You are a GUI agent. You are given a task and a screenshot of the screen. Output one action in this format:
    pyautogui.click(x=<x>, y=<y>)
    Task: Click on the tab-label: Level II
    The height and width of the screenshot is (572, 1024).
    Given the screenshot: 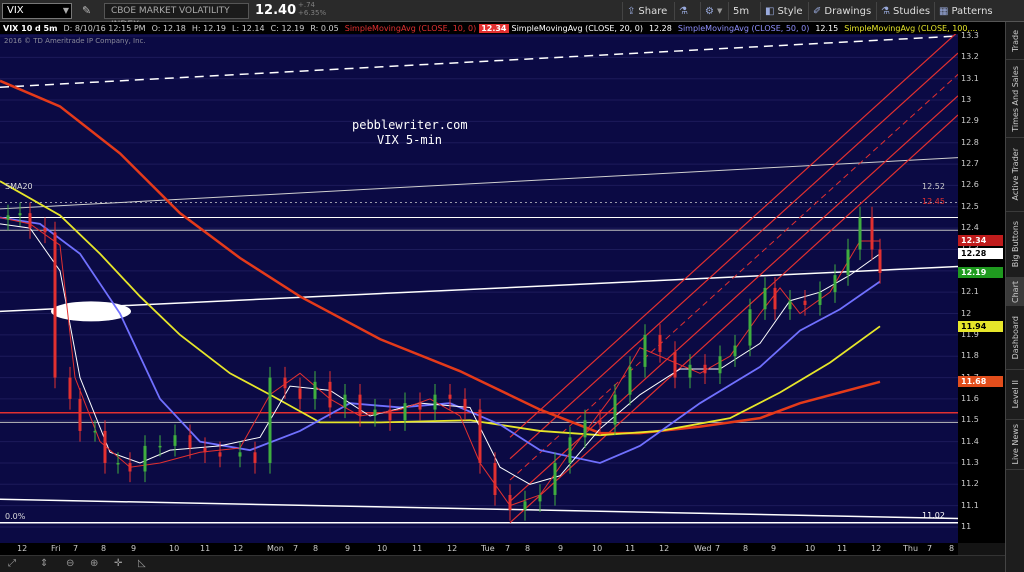 What is the action you would take?
    pyautogui.click(x=1015, y=394)
    